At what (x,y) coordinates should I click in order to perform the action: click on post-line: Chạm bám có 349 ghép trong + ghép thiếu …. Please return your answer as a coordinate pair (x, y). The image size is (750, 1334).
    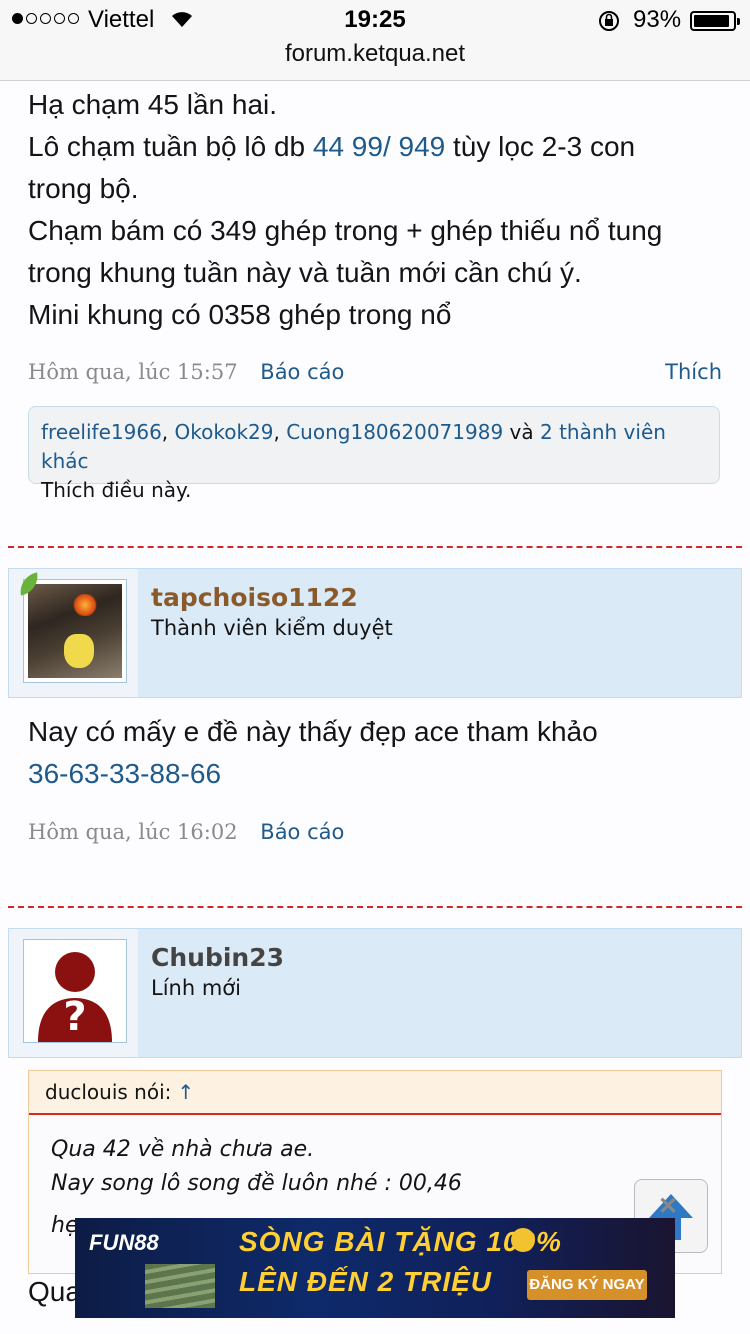
    Looking at the image, I should click on (345, 230).